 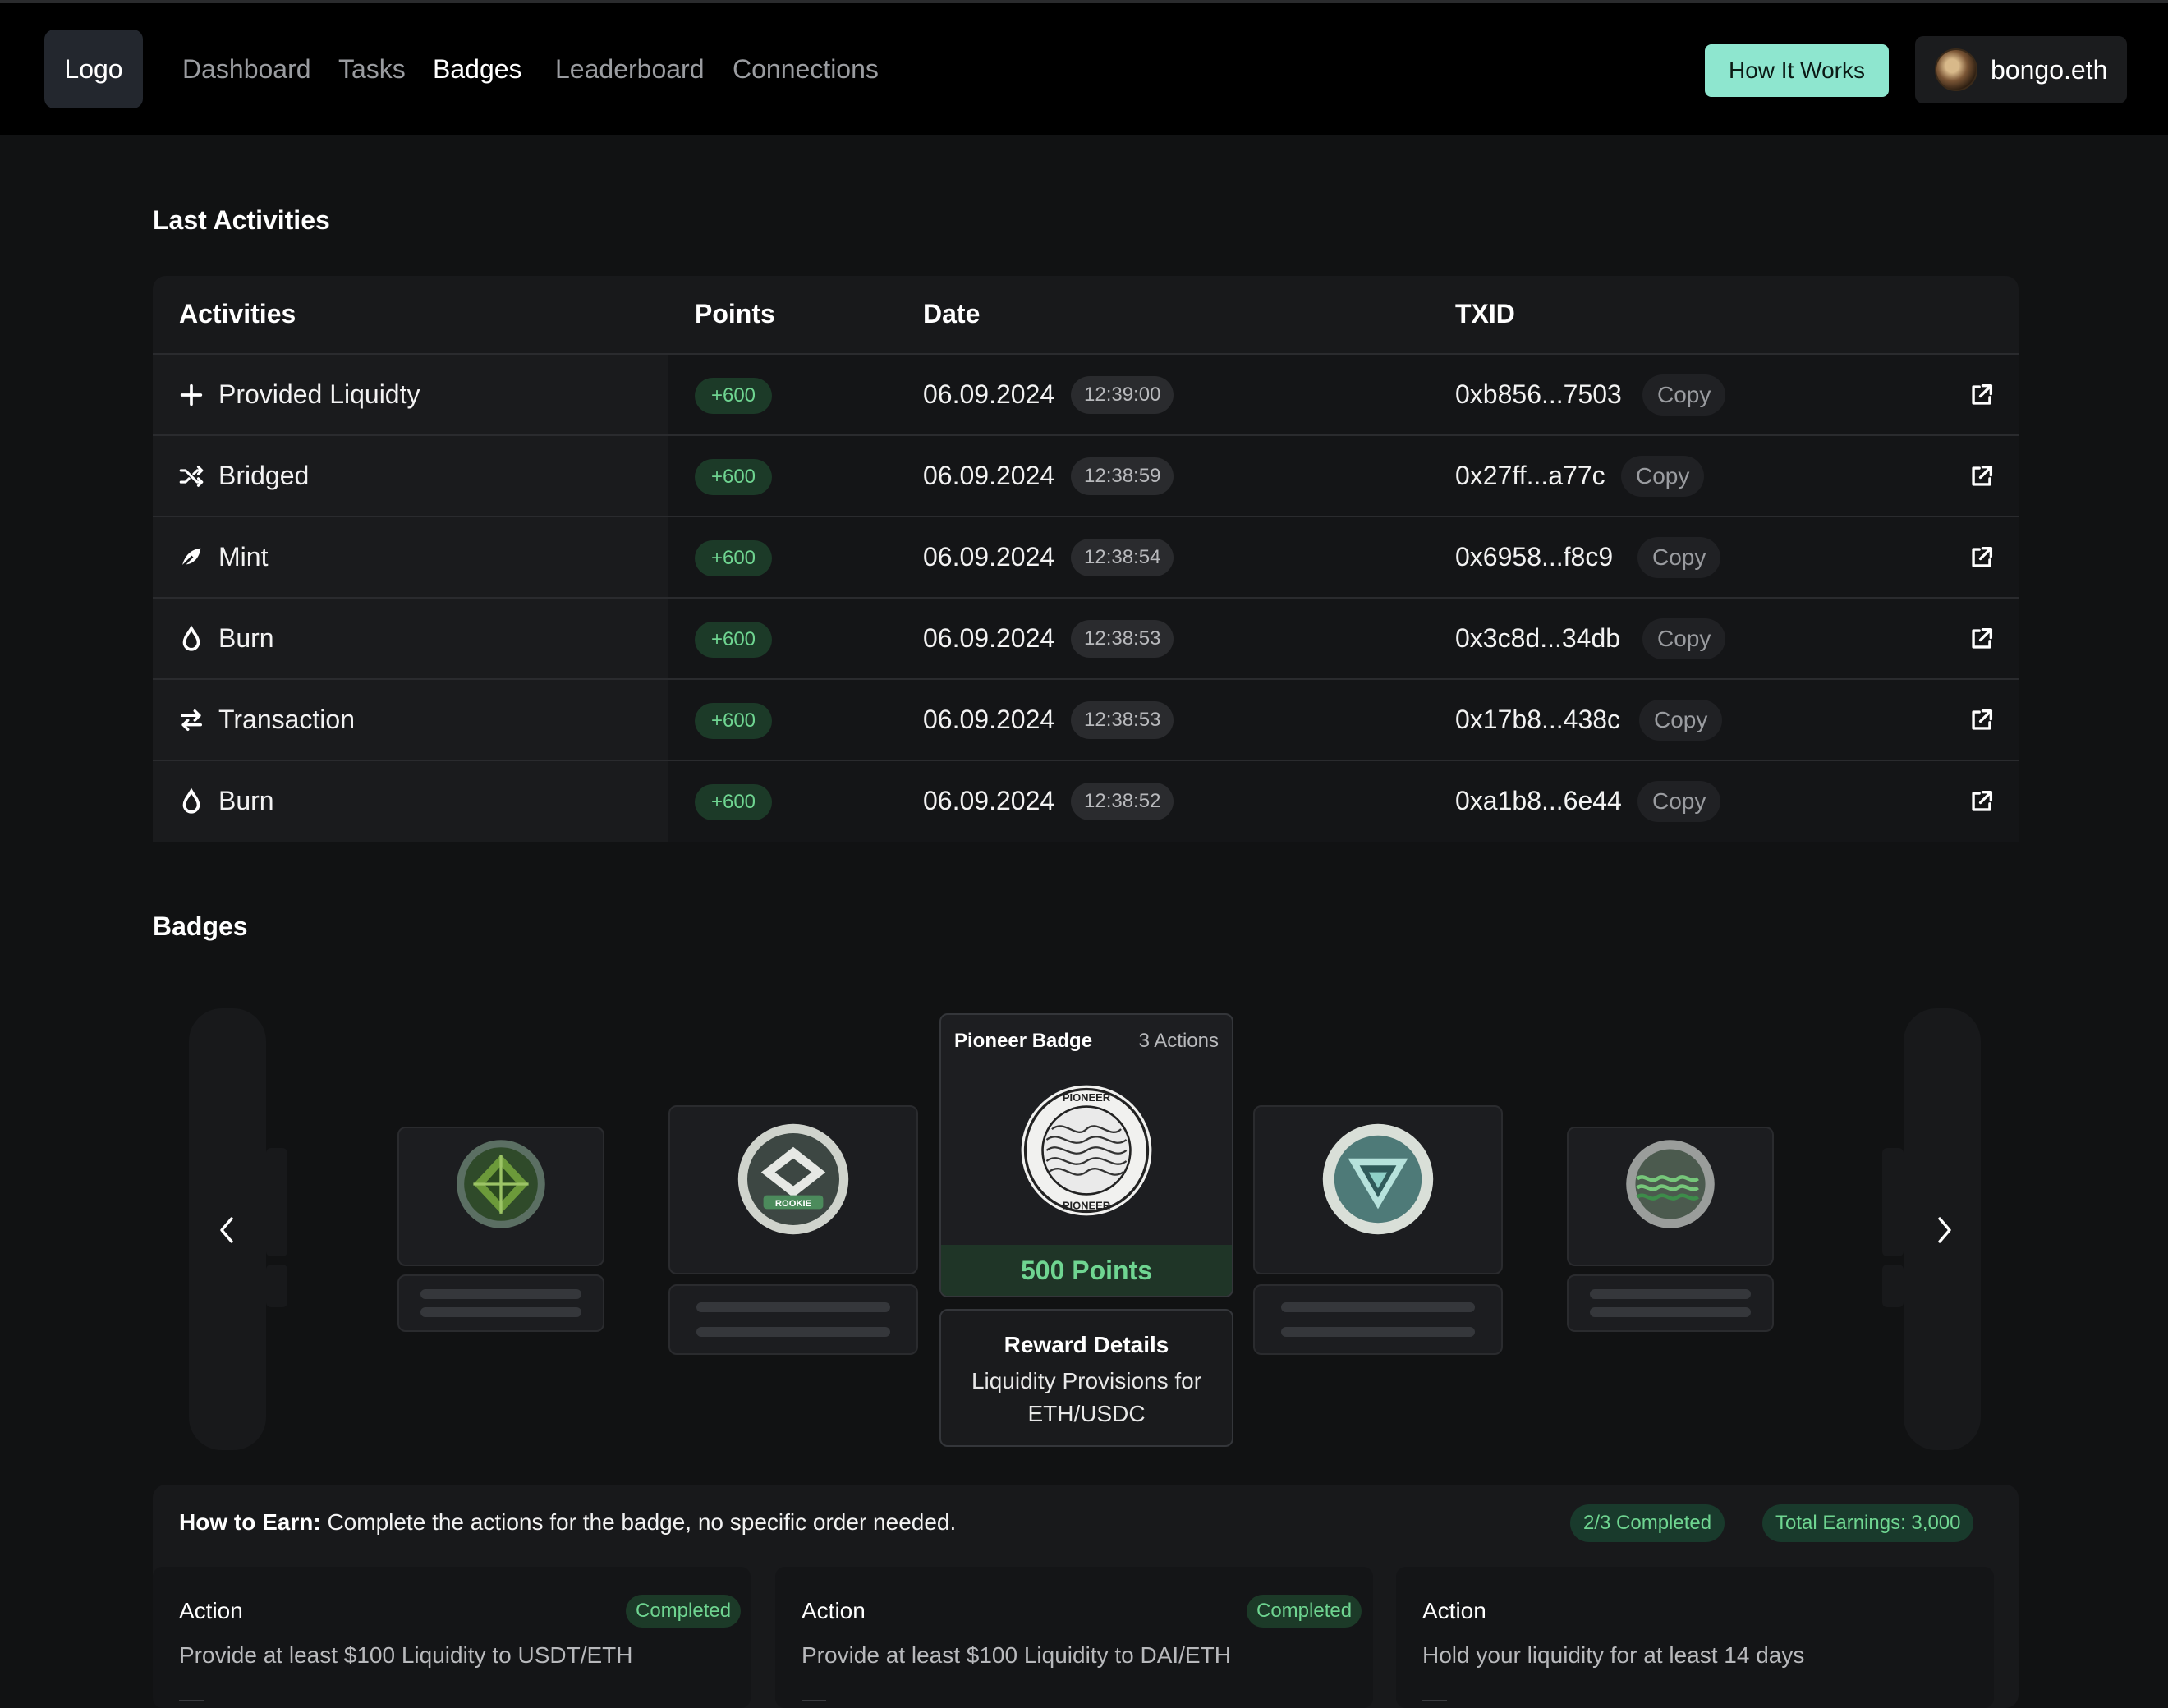 What do you see at coordinates (243, 557) in the screenshot?
I see `activity-label: Mint` at bounding box center [243, 557].